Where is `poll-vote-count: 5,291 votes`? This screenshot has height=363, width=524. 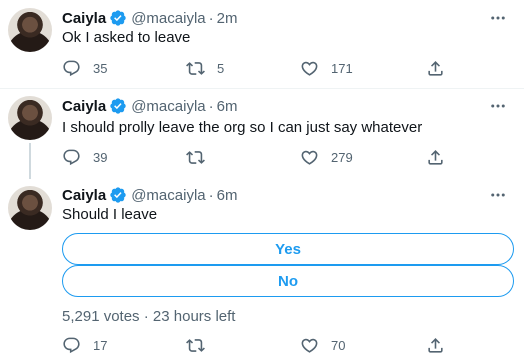
poll-vote-count: 5,291 votes is located at coordinates (101, 316).